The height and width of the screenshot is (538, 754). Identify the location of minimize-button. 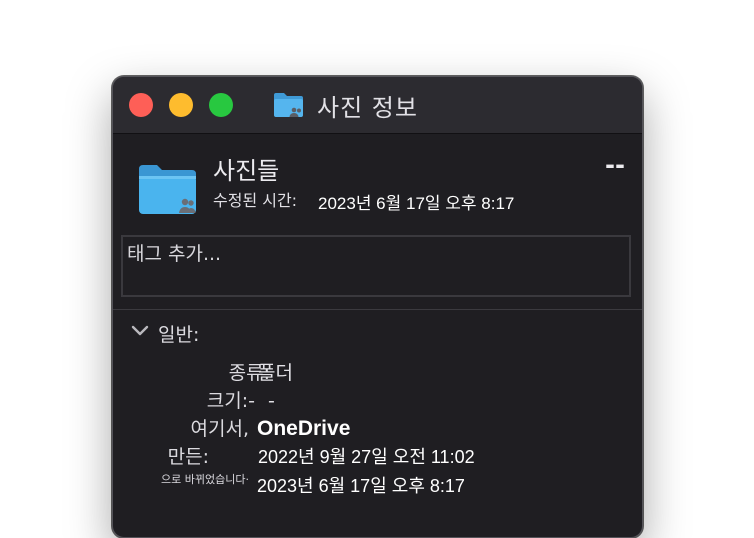
(181, 105).